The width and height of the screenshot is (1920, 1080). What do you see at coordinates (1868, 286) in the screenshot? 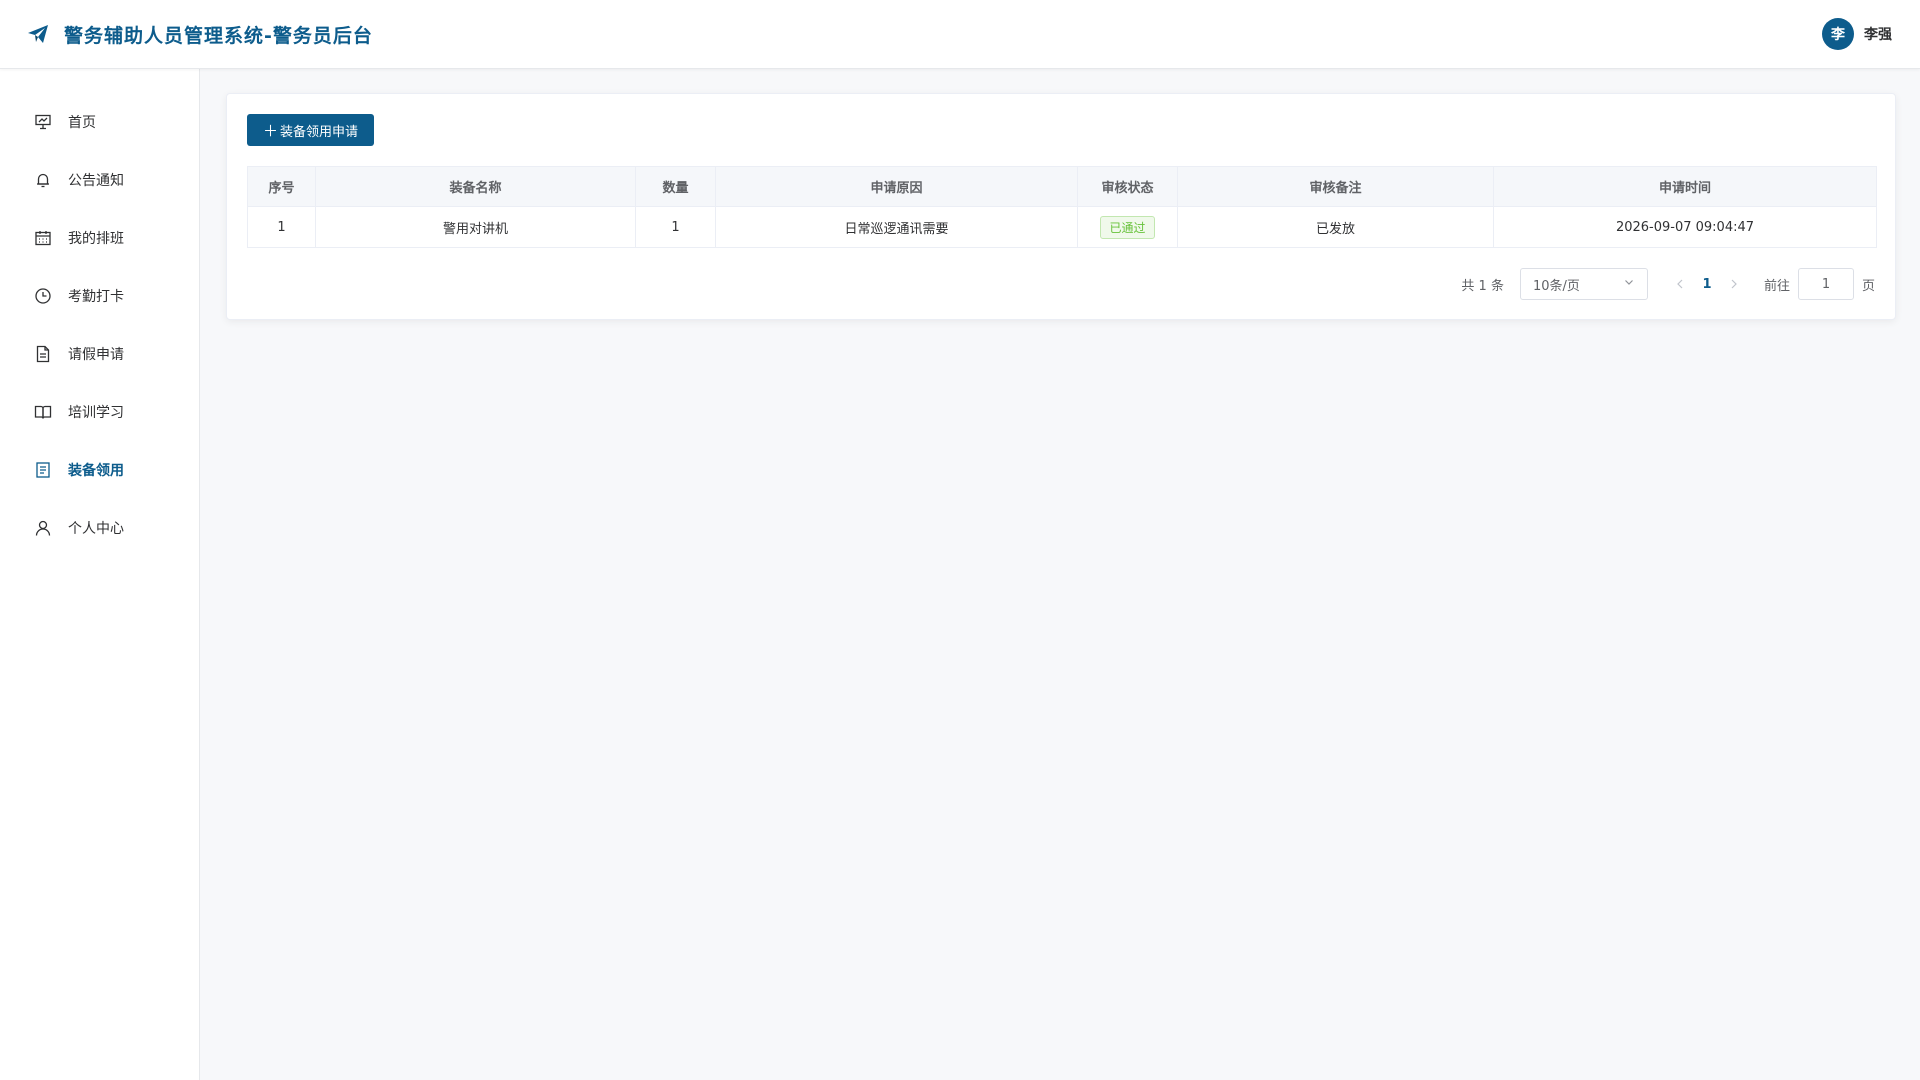
I see `goto-suffix: 页` at bounding box center [1868, 286].